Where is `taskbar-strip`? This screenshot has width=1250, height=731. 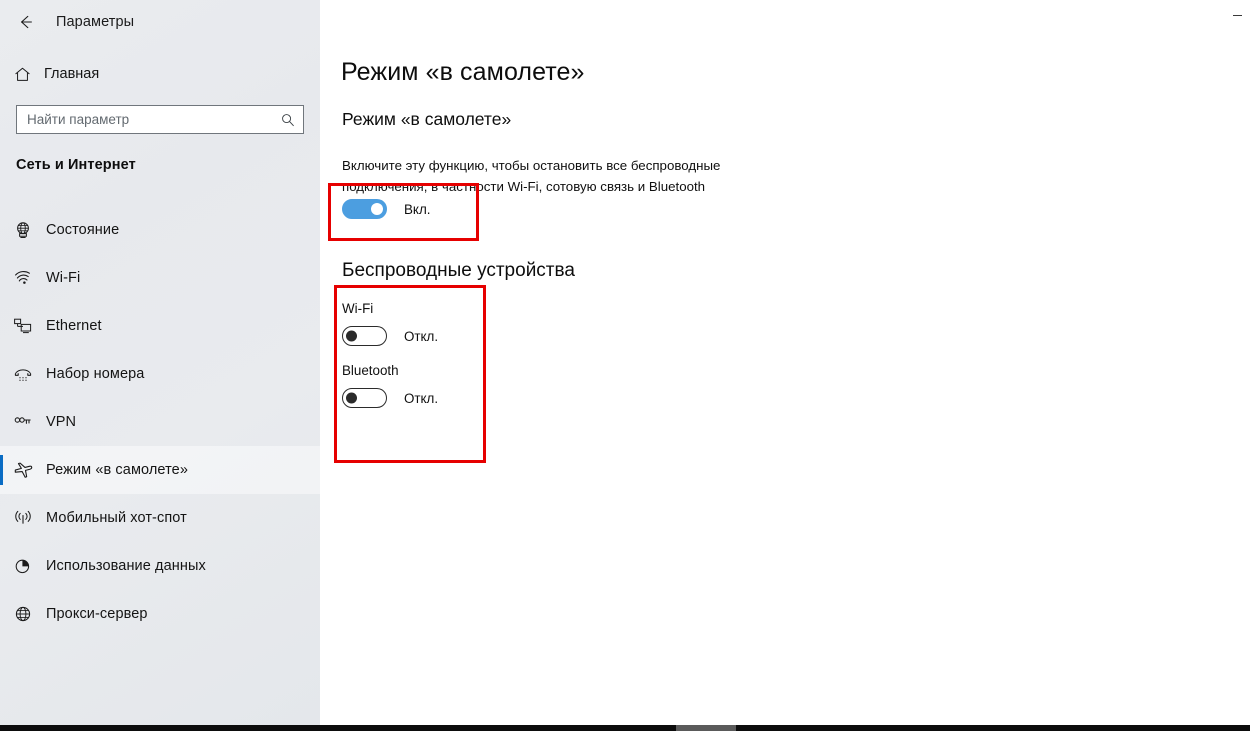 taskbar-strip is located at coordinates (625, 728).